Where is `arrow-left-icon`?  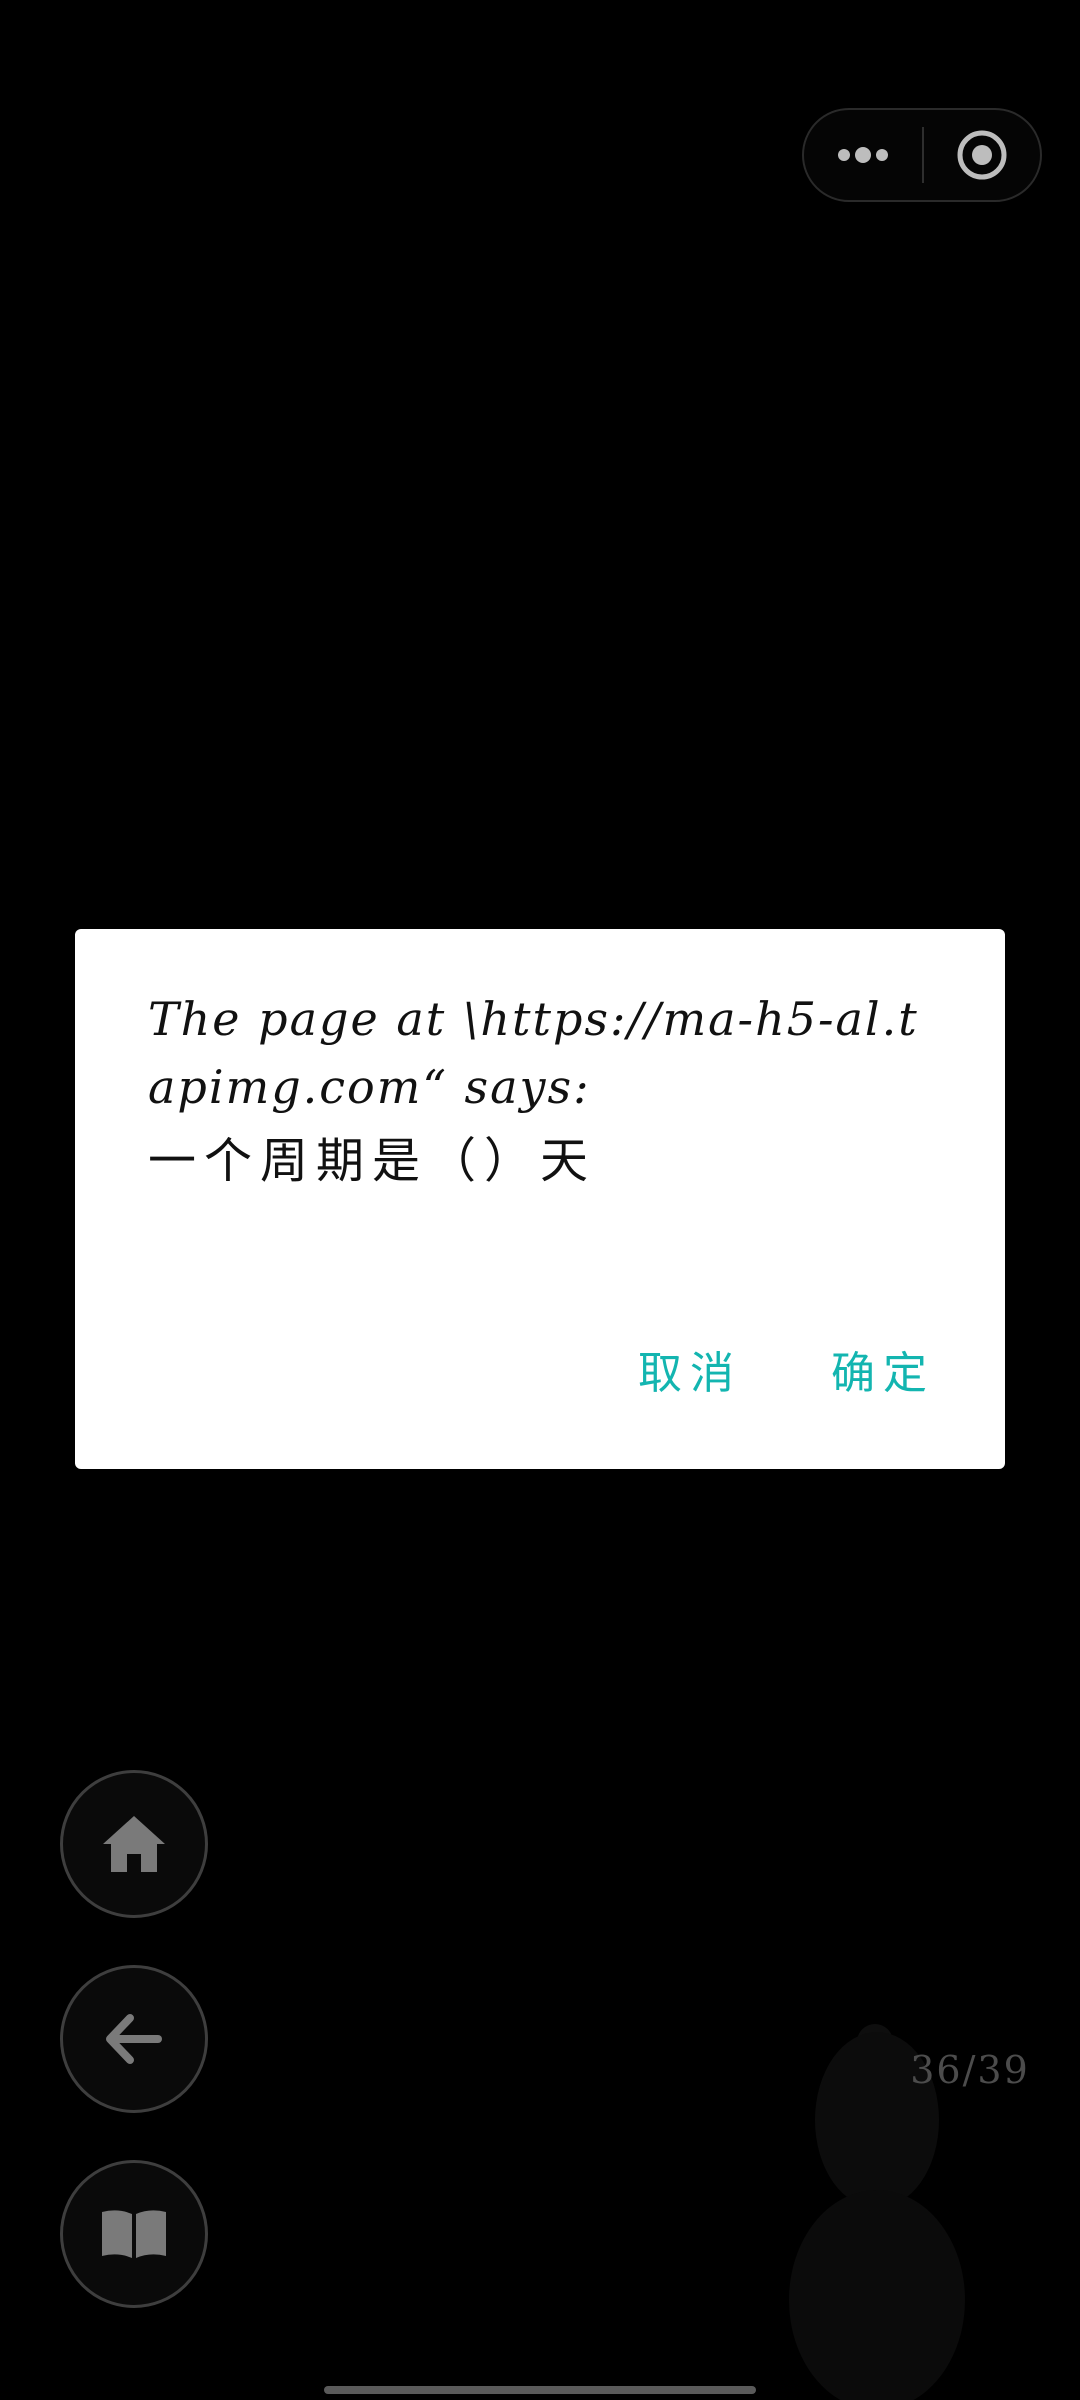 arrow-left-icon is located at coordinates (134, 2039).